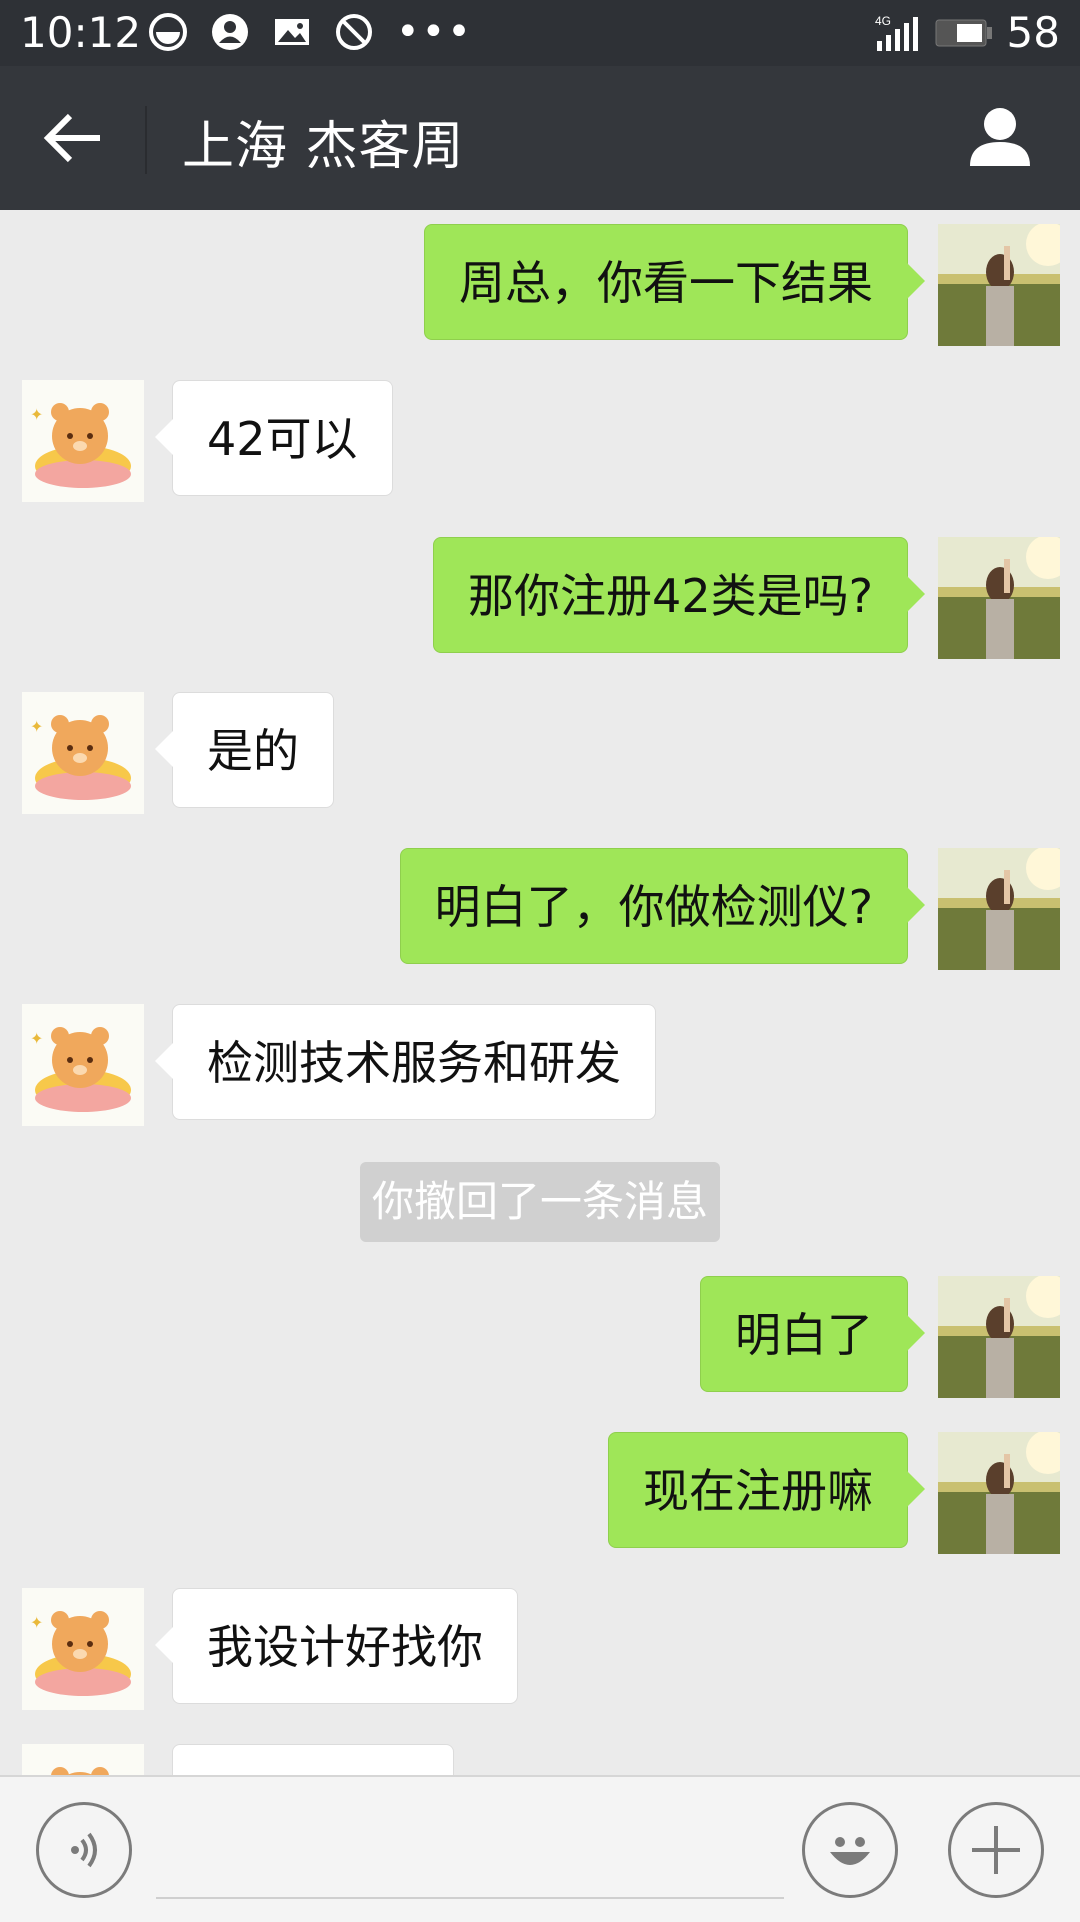 The width and height of the screenshot is (1080, 1922). I want to click on more-options-button, so click(996, 1850).